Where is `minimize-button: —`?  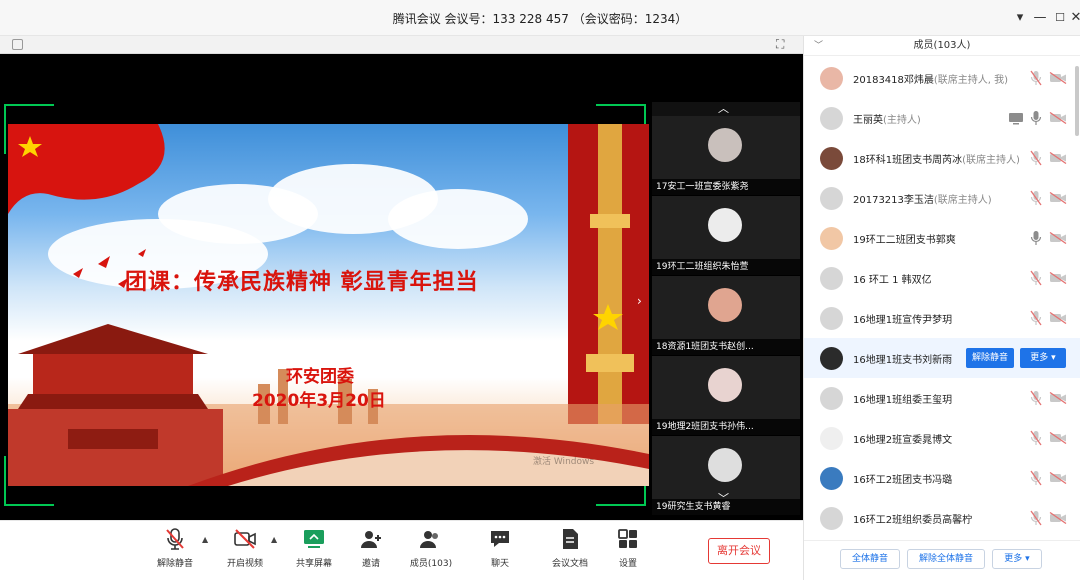
minimize-button: — is located at coordinates (1040, 18).